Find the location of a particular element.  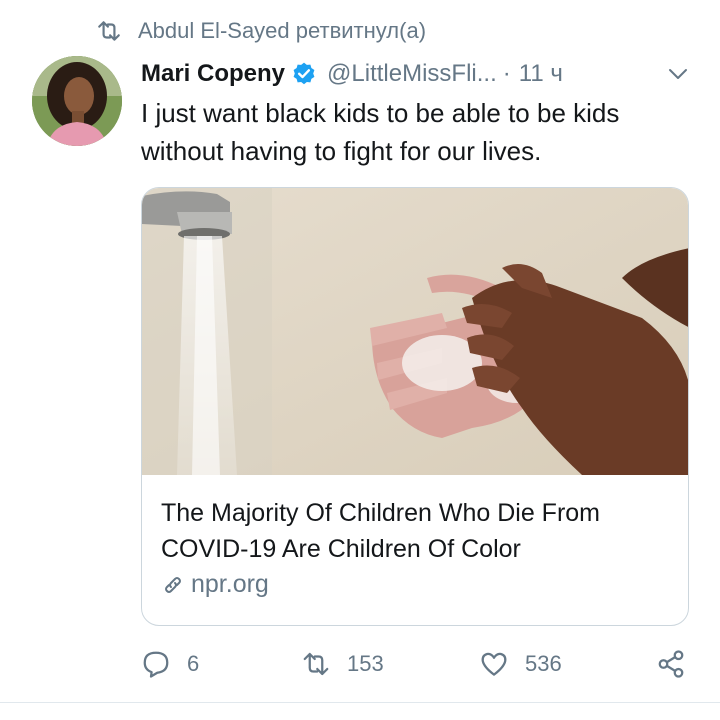

author-name: Mari Copeny is located at coordinates (213, 74).